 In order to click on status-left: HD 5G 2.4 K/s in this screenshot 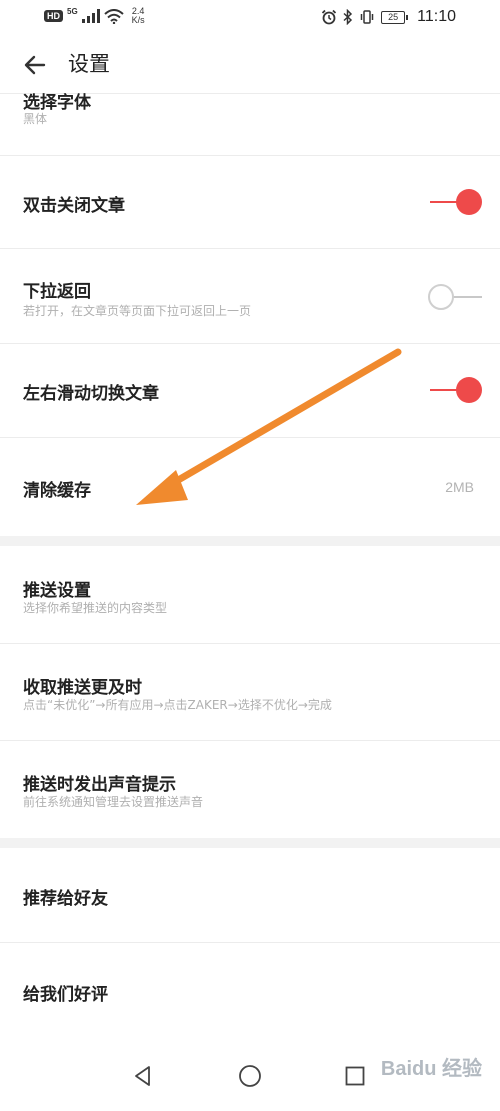, I will do `click(94, 16)`.